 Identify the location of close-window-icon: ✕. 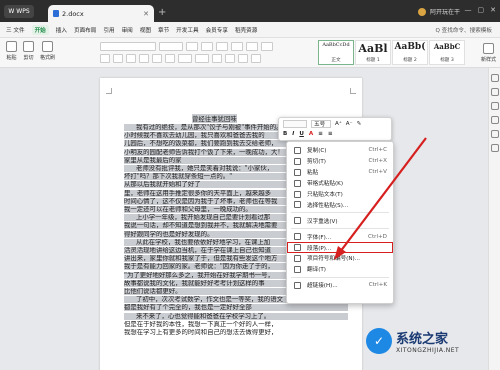
(493, 10).